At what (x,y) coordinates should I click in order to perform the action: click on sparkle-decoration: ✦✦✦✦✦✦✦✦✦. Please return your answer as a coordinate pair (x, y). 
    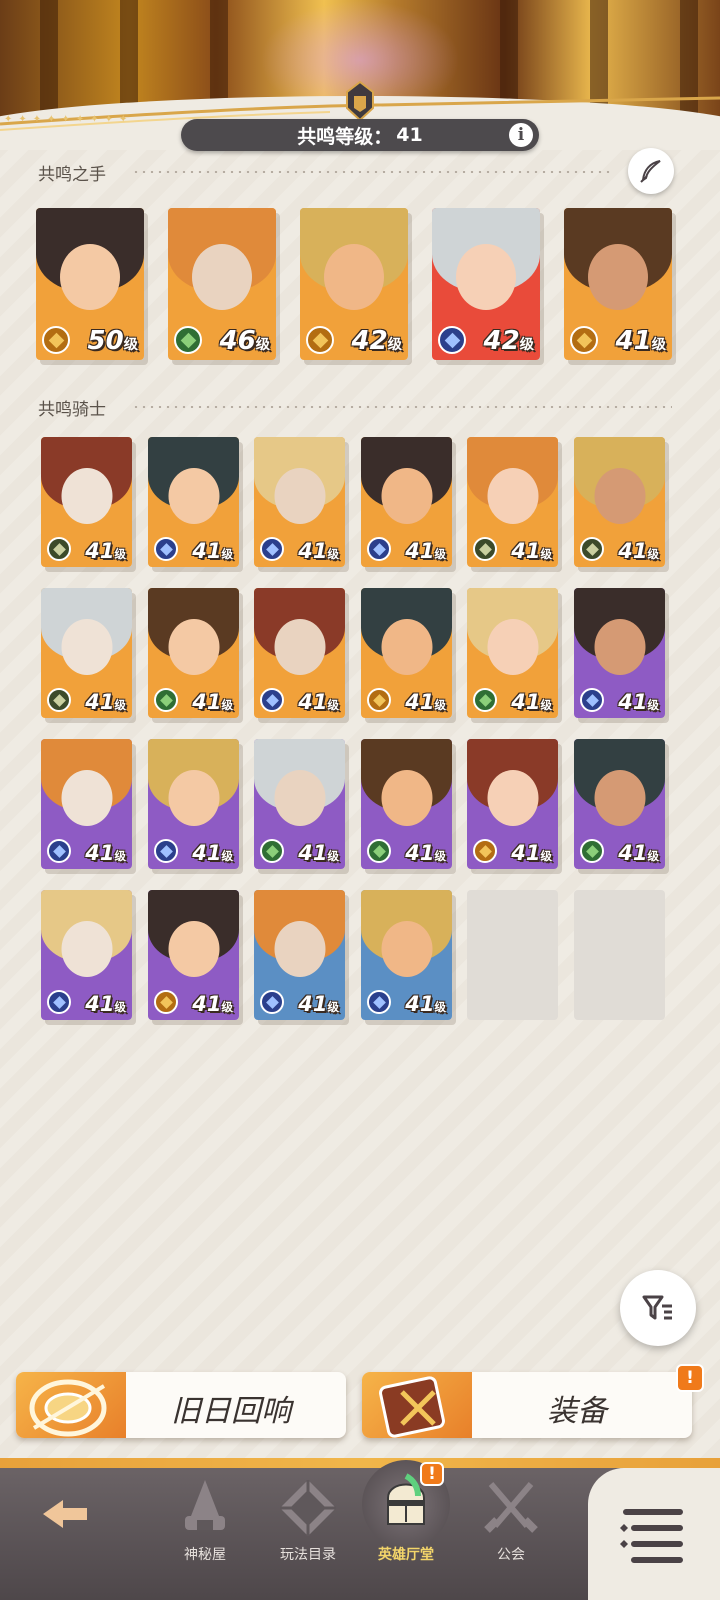
    Looking at the image, I should click on (69, 119).